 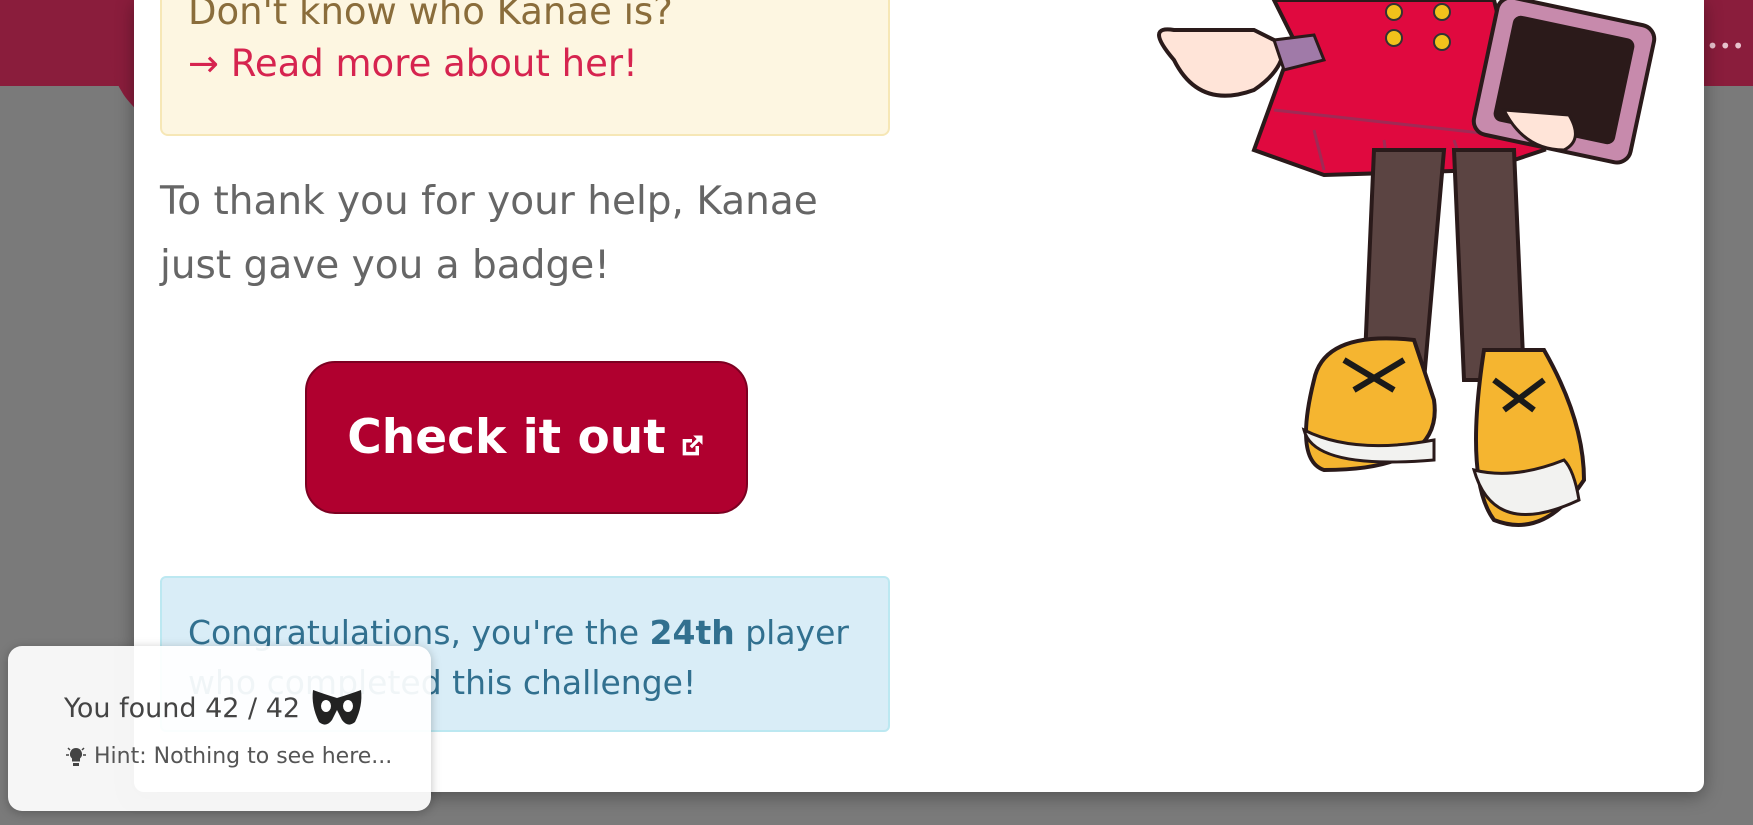 I want to click on found-counter-text: You found 42 / 42, so click(x=182, y=708).